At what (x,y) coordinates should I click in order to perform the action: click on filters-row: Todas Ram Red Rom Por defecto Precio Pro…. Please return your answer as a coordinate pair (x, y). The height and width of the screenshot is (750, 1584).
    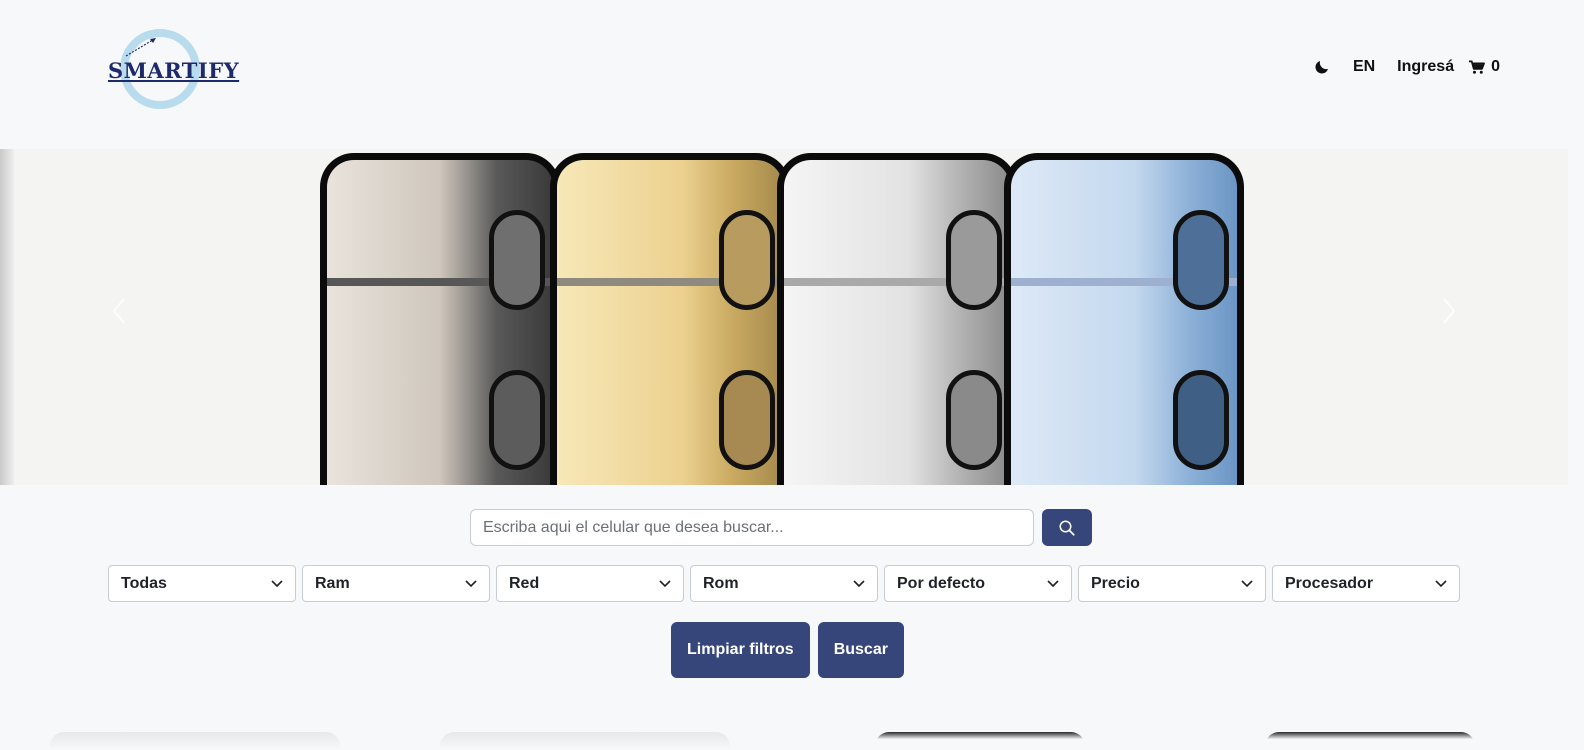
    Looking at the image, I should click on (784, 583).